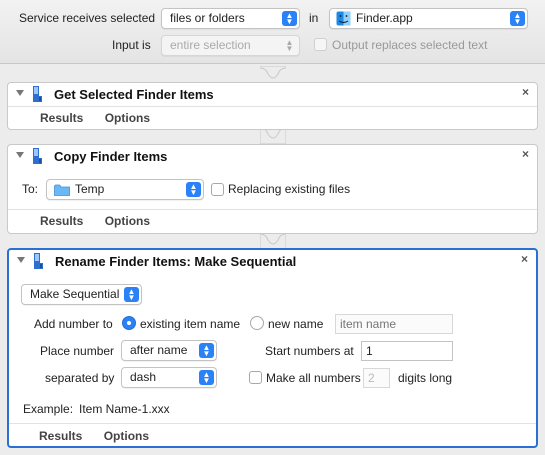  I want to click on action-title: Copy Finder Items, so click(111, 156).